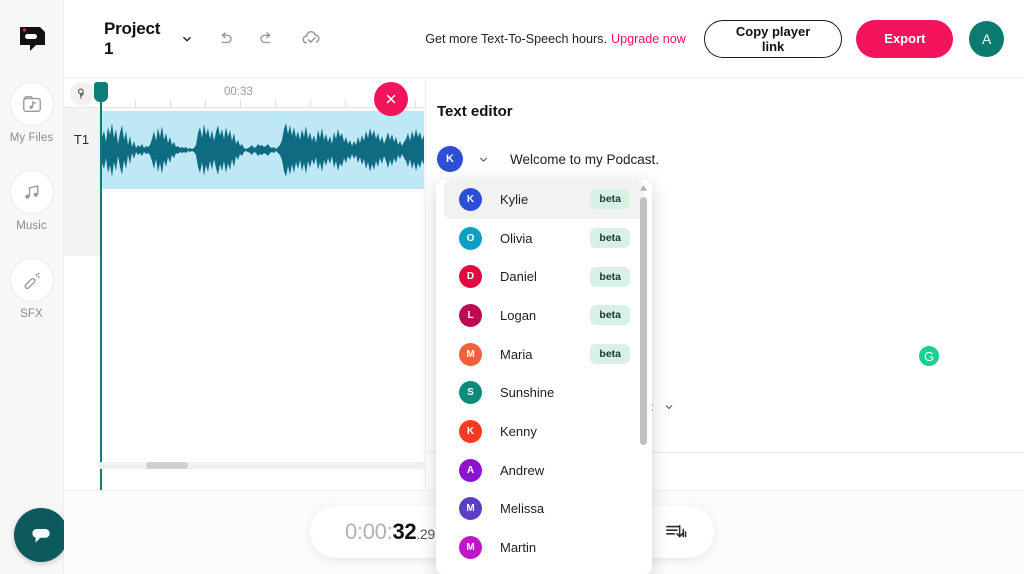 The image size is (1024, 574). I want to click on dropdown-scrollbar, so click(643, 377).